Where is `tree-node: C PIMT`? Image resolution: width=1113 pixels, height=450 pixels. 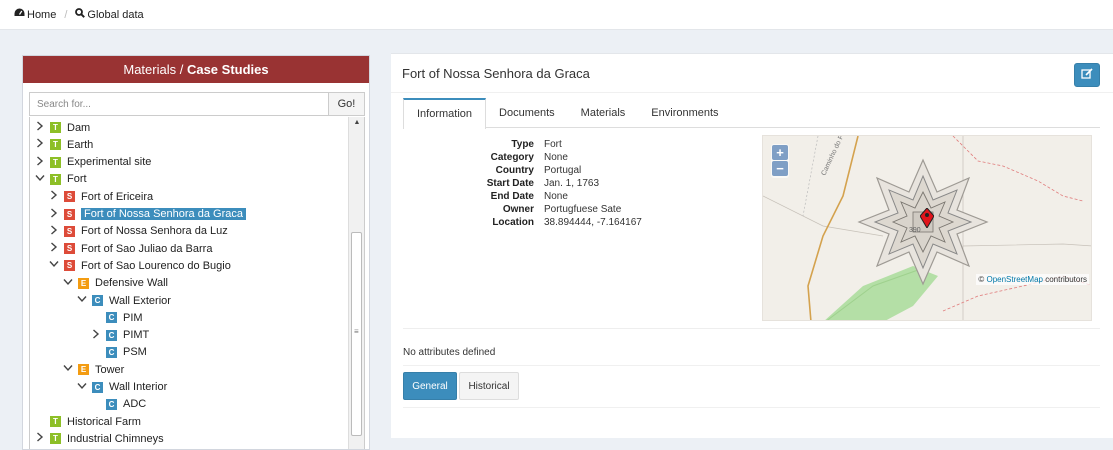
tree-node: C PIMT is located at coordinates (119, 335).